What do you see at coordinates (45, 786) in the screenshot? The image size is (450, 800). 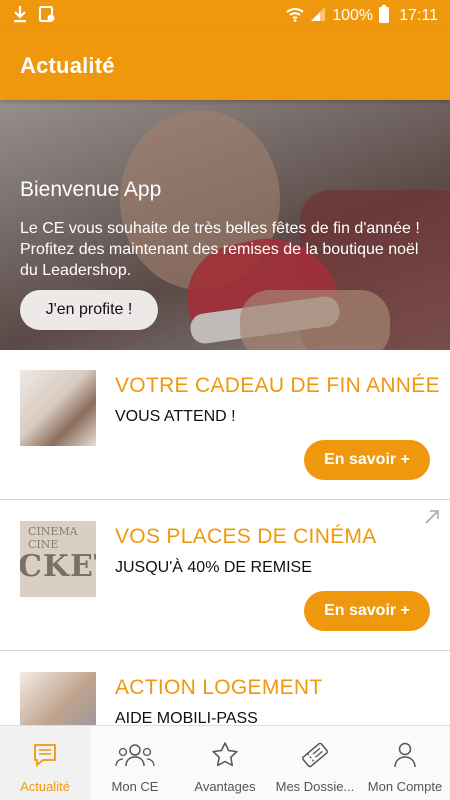 I see `nav-label: Actualité` at bounding box center [45, 786].